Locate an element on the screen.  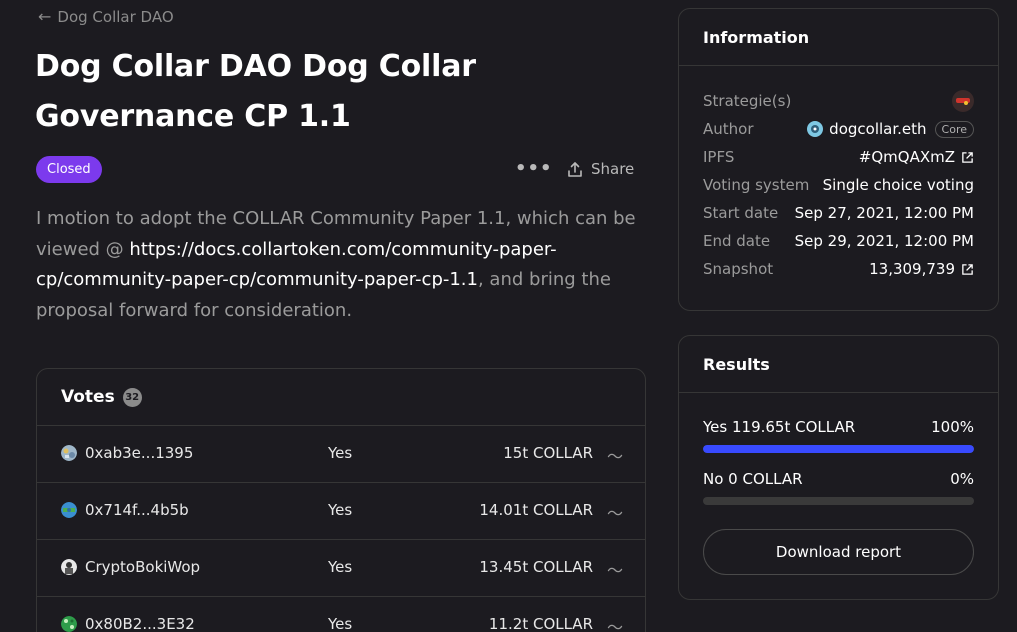
voter-name: CryptoBokiWop is located at coordinates (142, 567).